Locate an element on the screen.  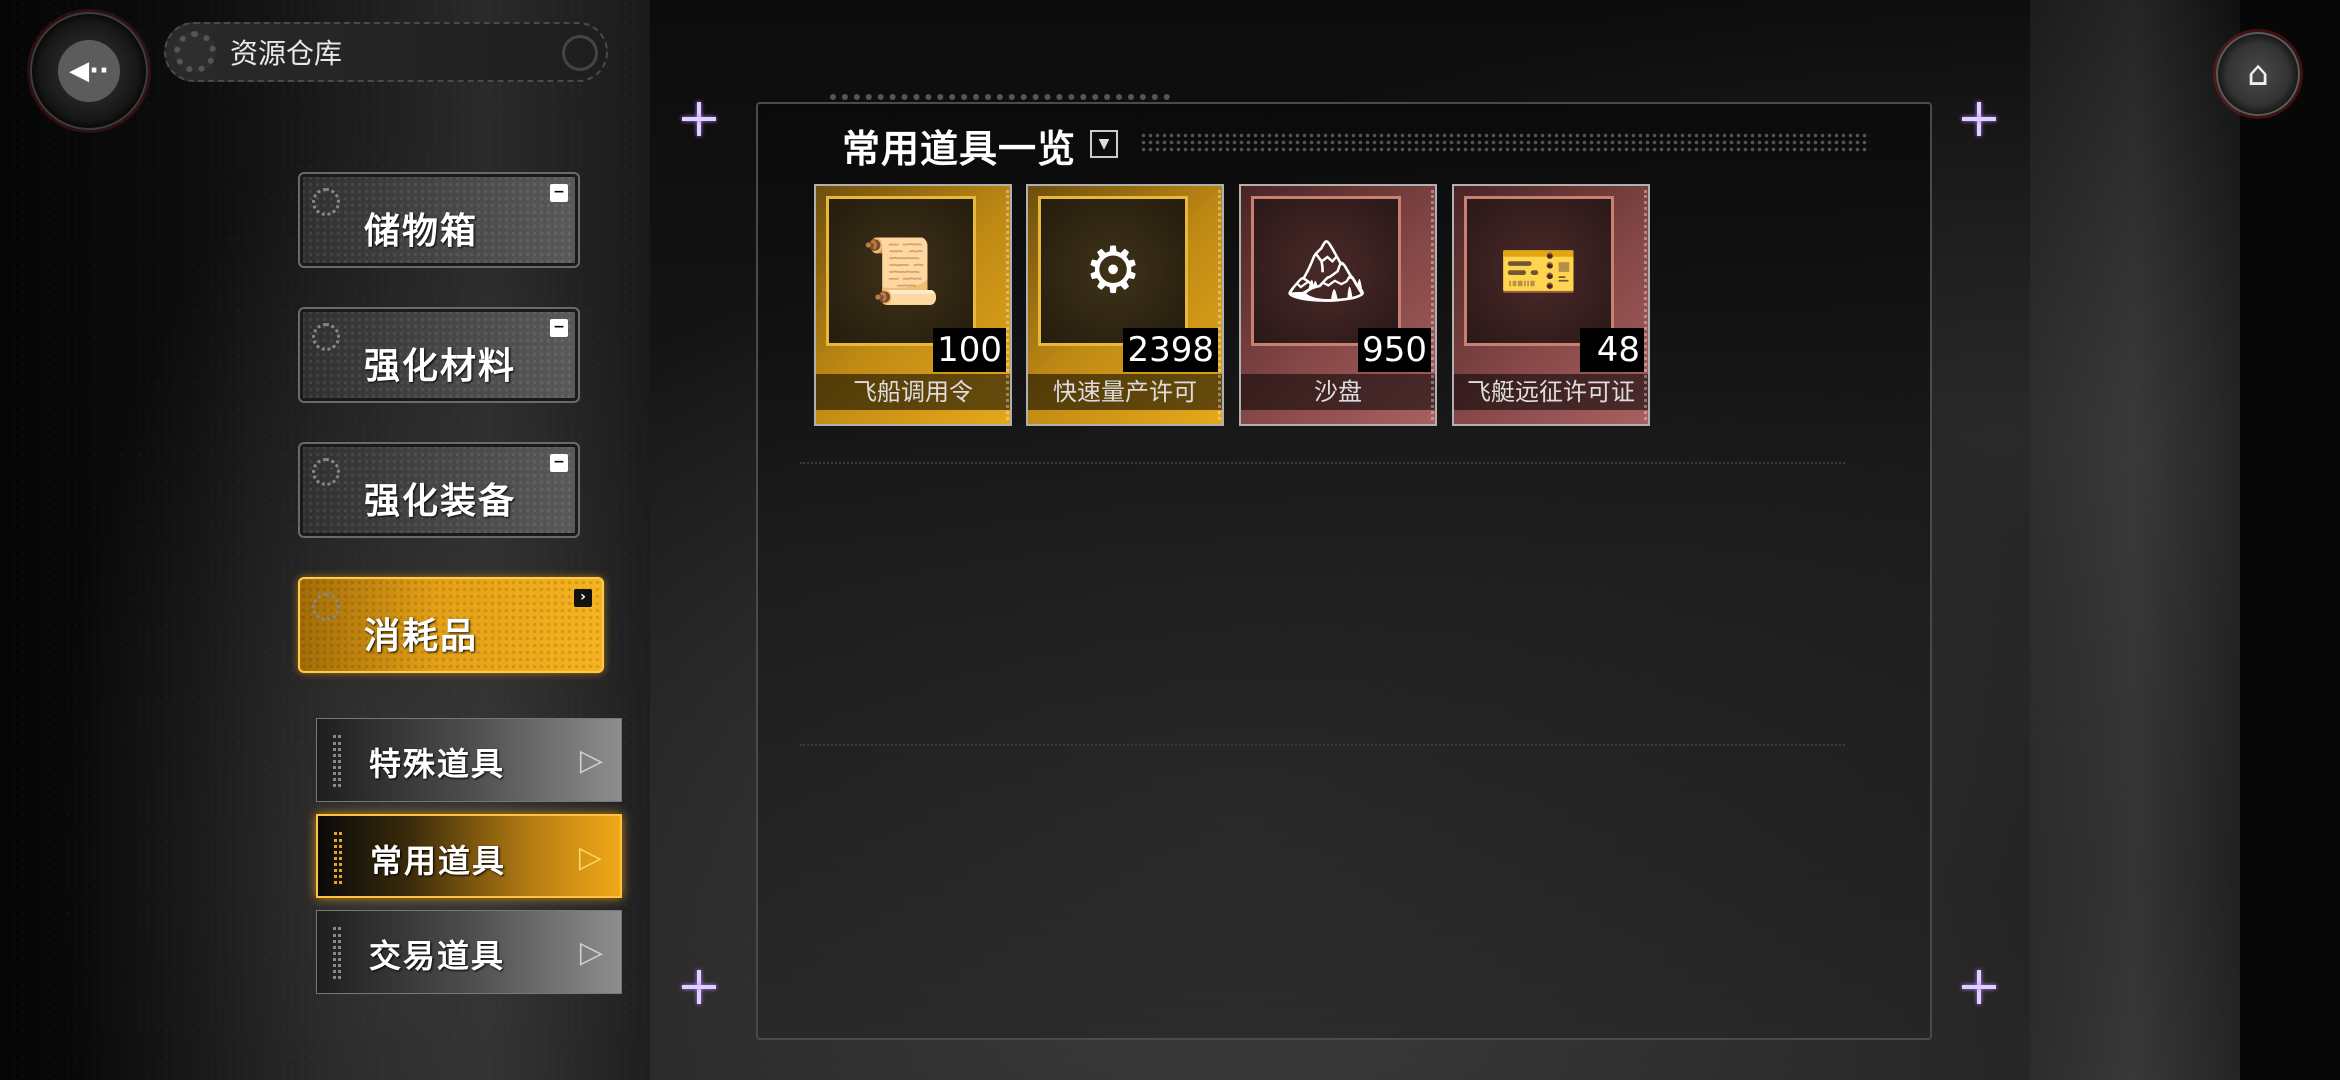
subcategory-label: 常用道具 is located at coordinates (438, 861).